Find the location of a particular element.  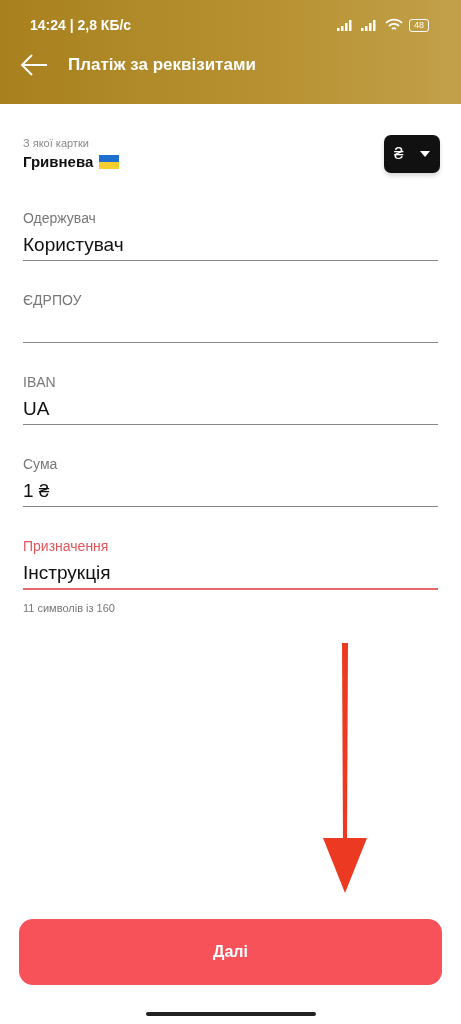

battery-icon: 48 is located at coordinates (419, 25).